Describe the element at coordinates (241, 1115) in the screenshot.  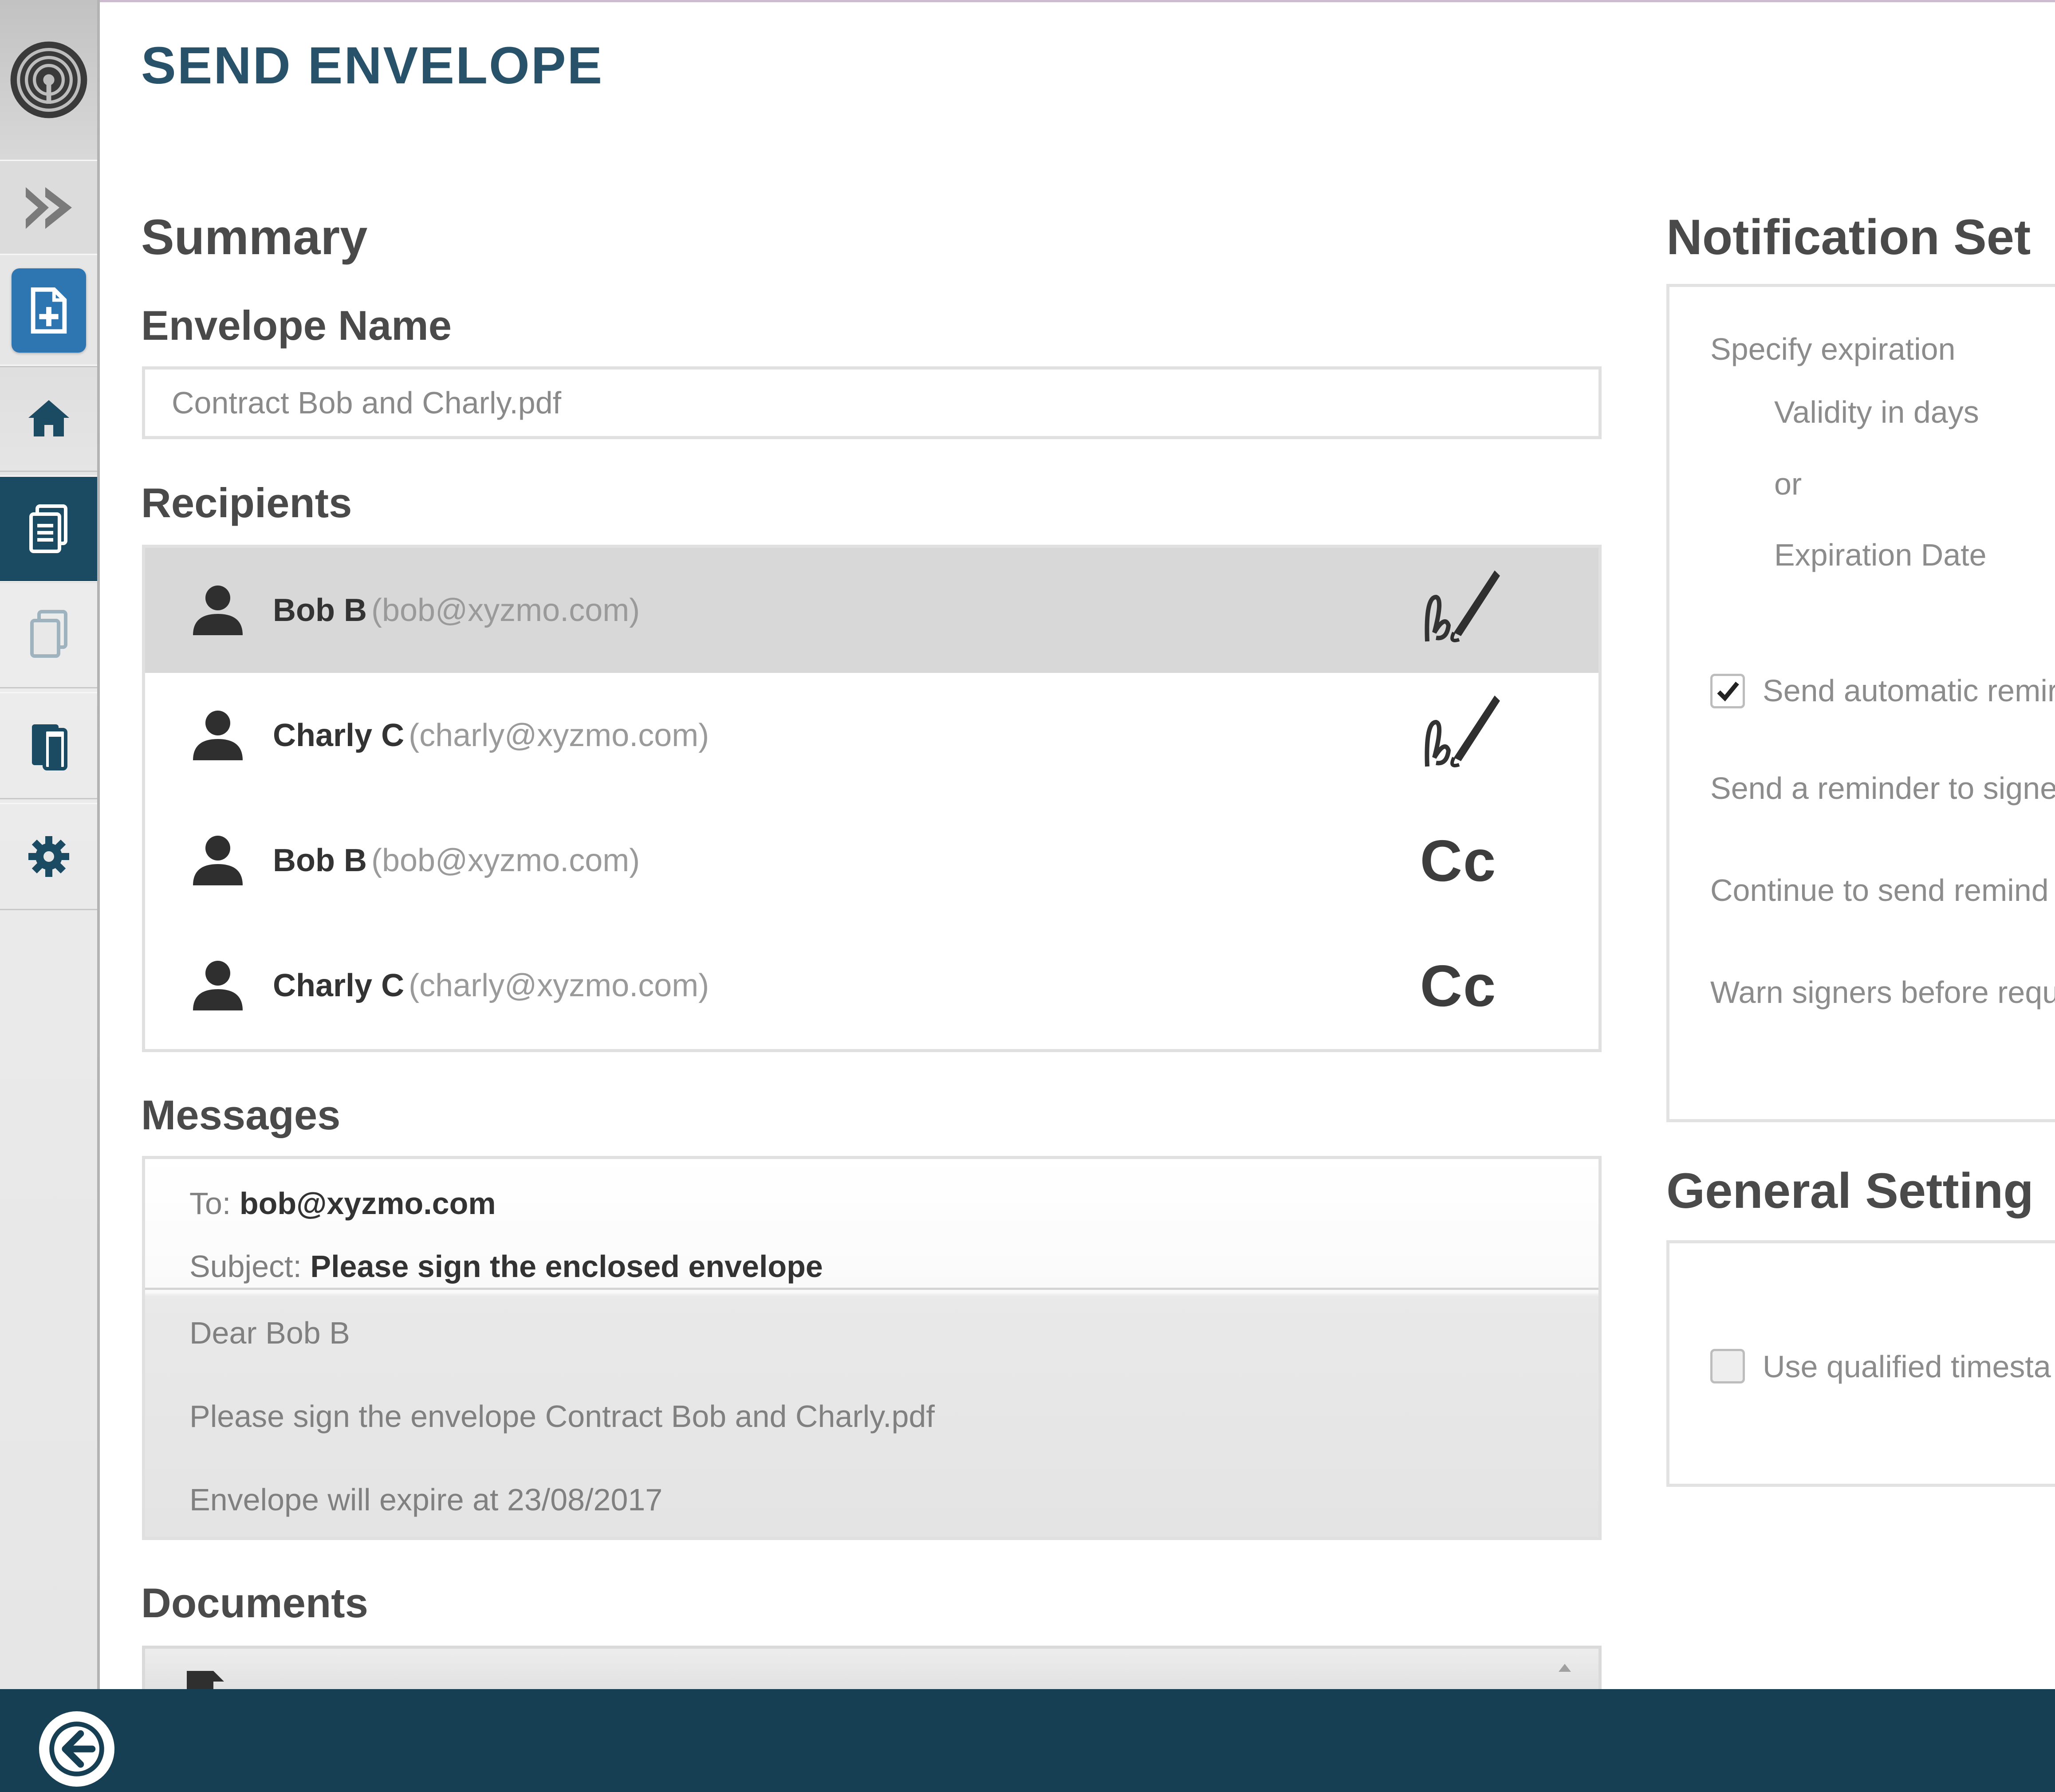
I see `messages-label: Messages` at that location.